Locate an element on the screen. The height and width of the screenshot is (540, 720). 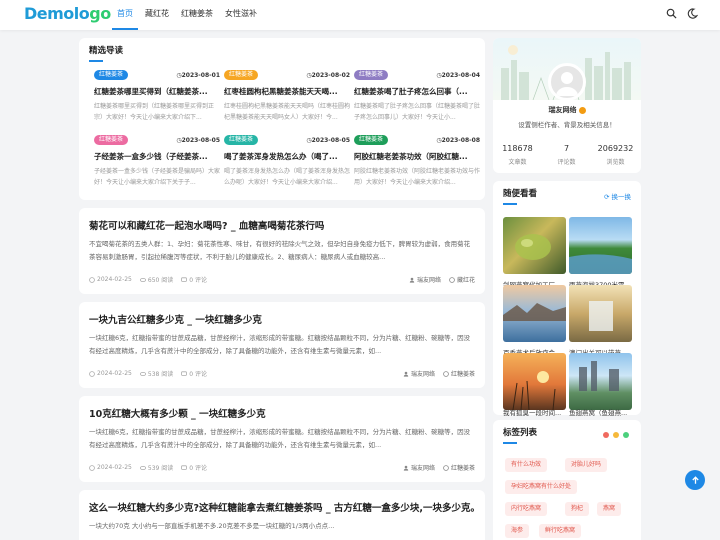
back-to-top-button is located at coordinates (695, 480).